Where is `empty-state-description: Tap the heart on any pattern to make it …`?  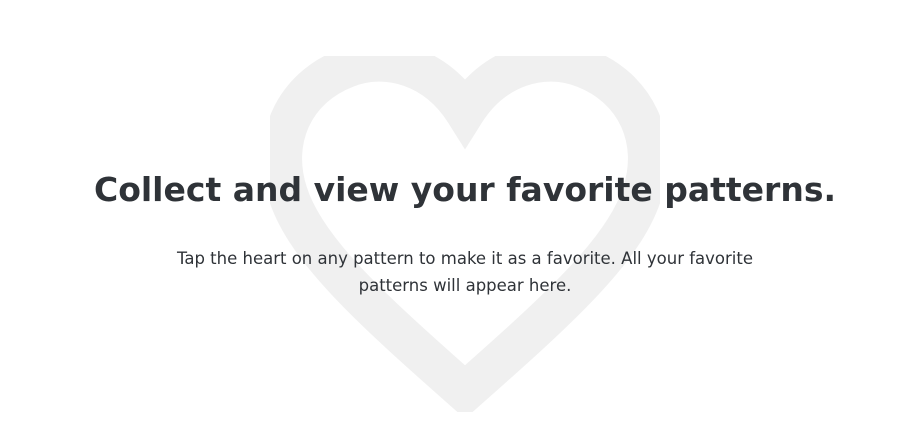
empty-state-description: Tap the heart on any pattern to make it … is located at coordinates (464, 272).